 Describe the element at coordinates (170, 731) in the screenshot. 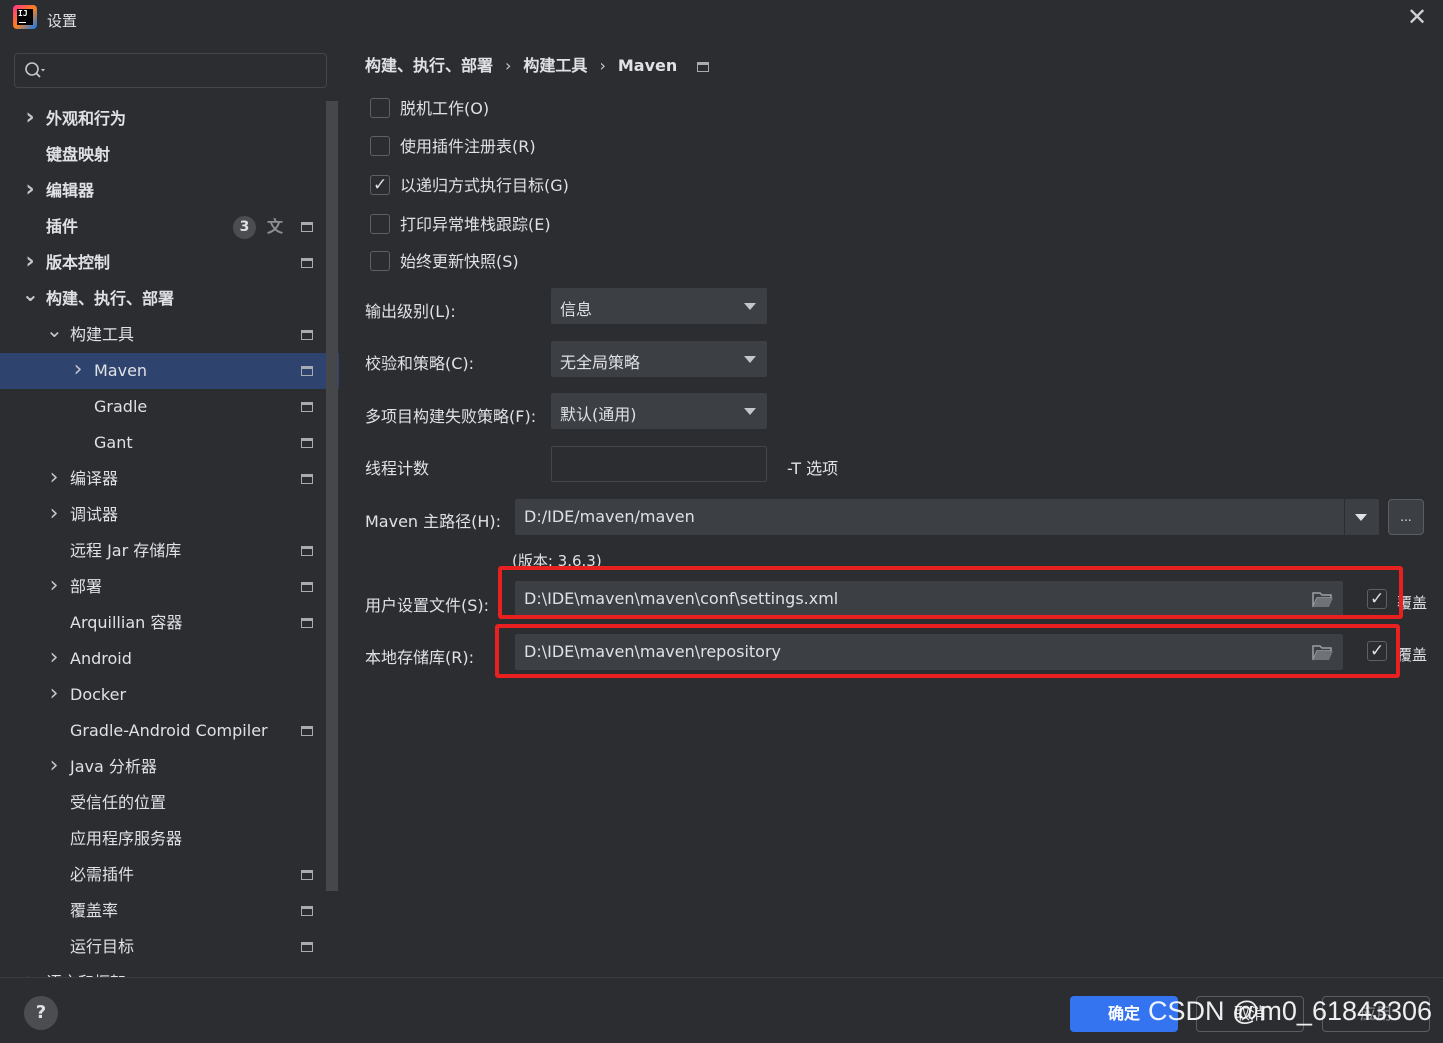

I see `sidebar-item: Gradle-Android Compiler` at that location.